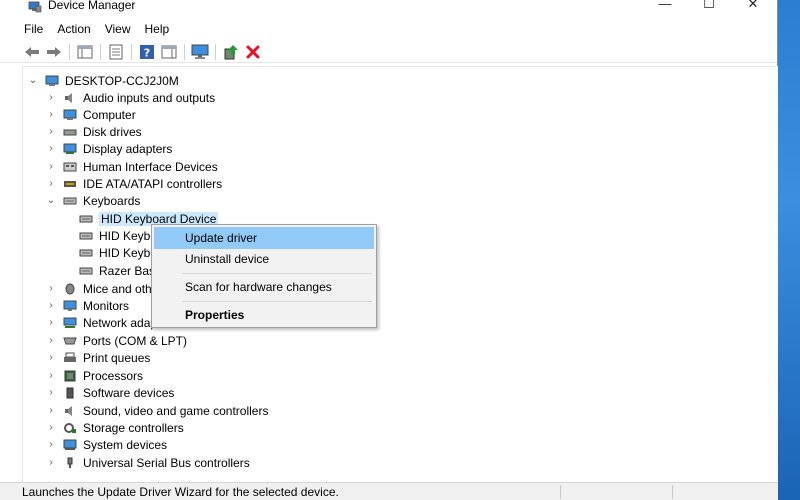 The image size is (800, 500). I want to click on uninstall-icon, so click(253, 52).